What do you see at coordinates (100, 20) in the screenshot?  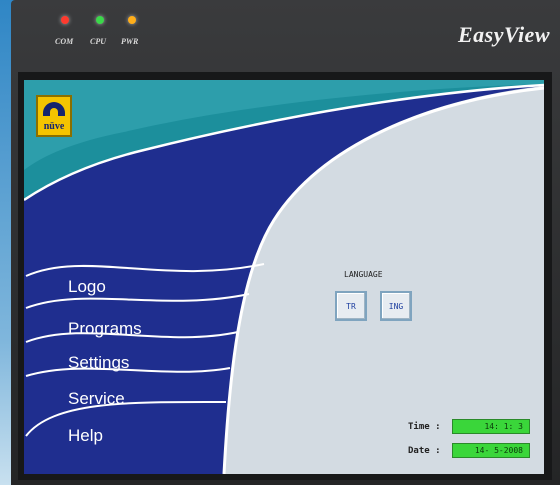 I see `cpu-led-icon` at bounding box center [100, 20].